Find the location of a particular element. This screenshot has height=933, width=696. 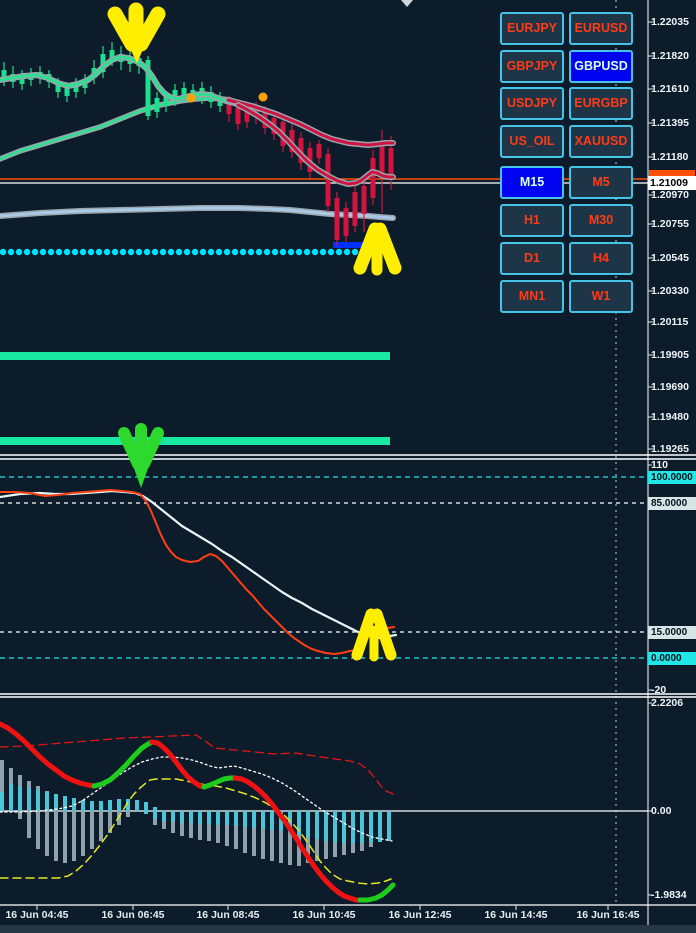

macd-lower-band is located at coordinates (196, 831).